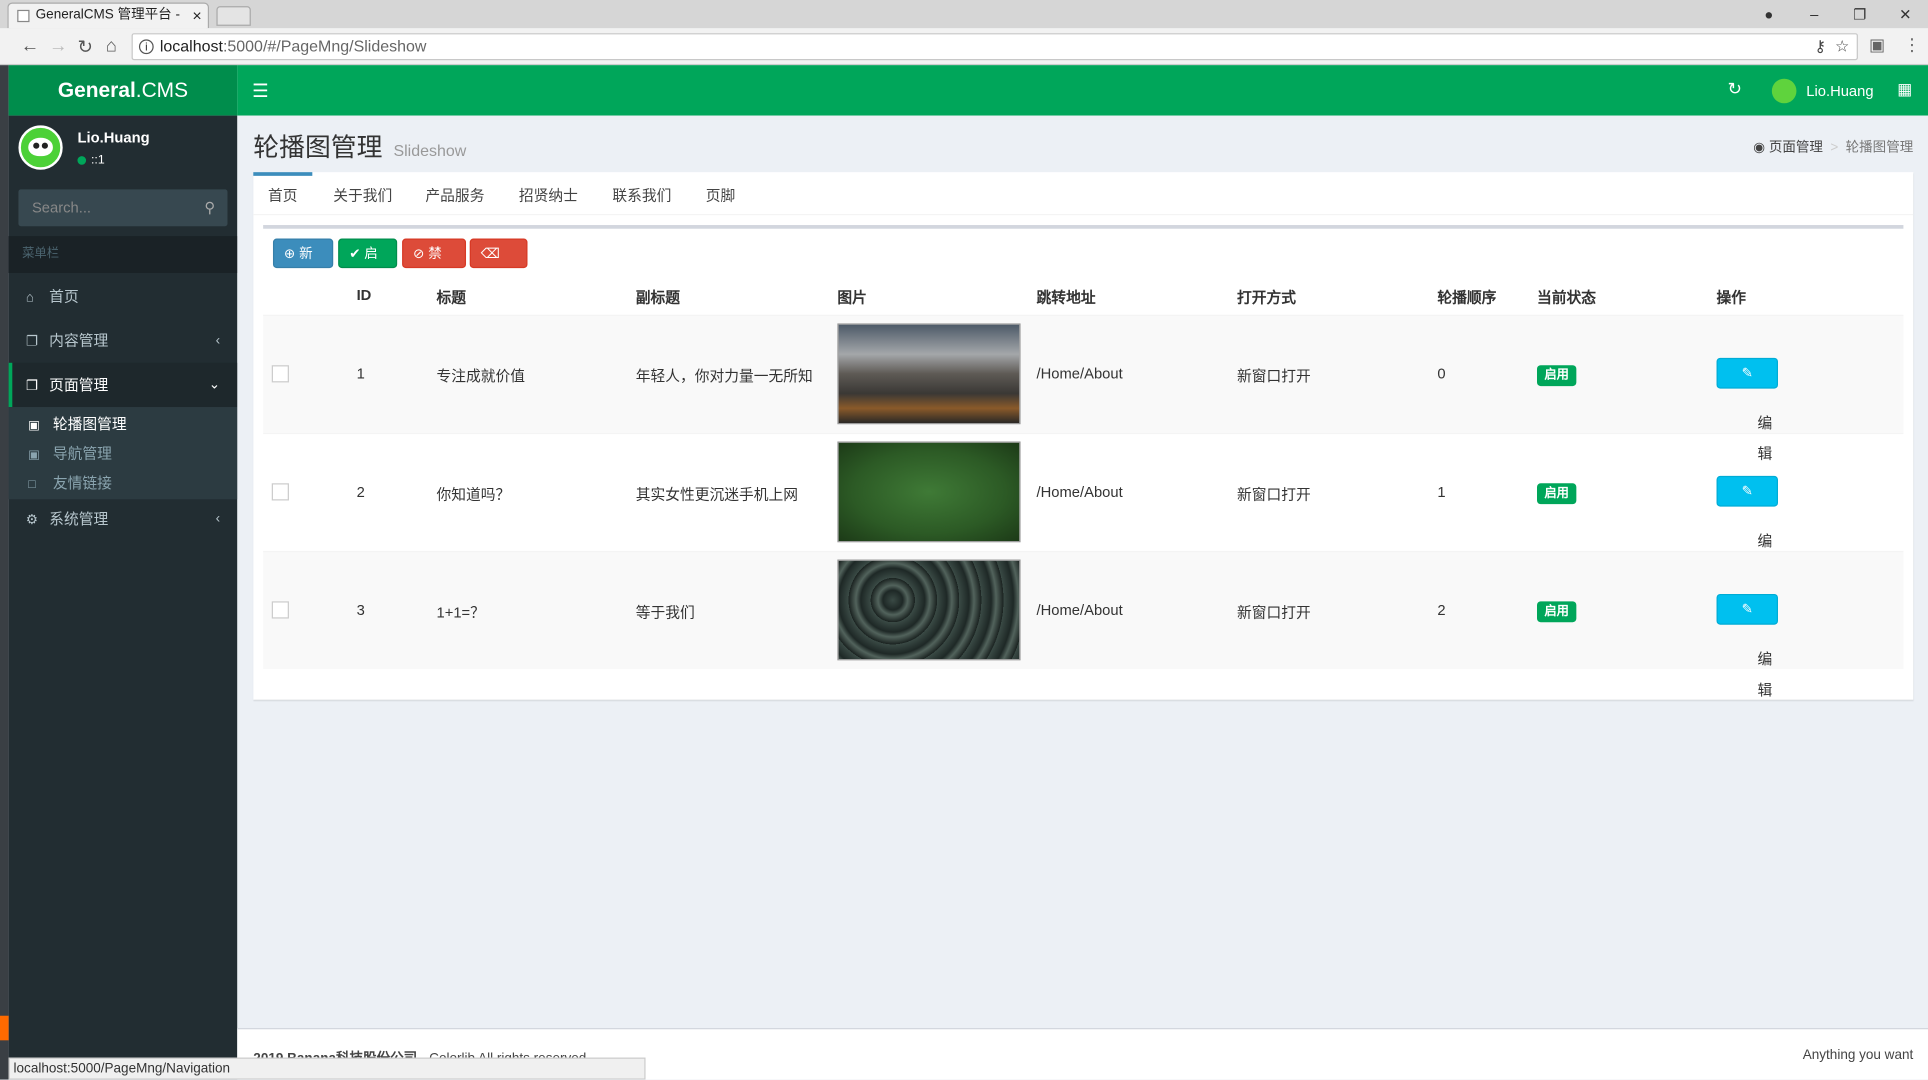 This screenshot has width=1928, height=1080. What do you see at coordinates (1858, 1055) in the screenshot?
I see `footer-right: Anything you want` at bounding box center [1858, 1055].